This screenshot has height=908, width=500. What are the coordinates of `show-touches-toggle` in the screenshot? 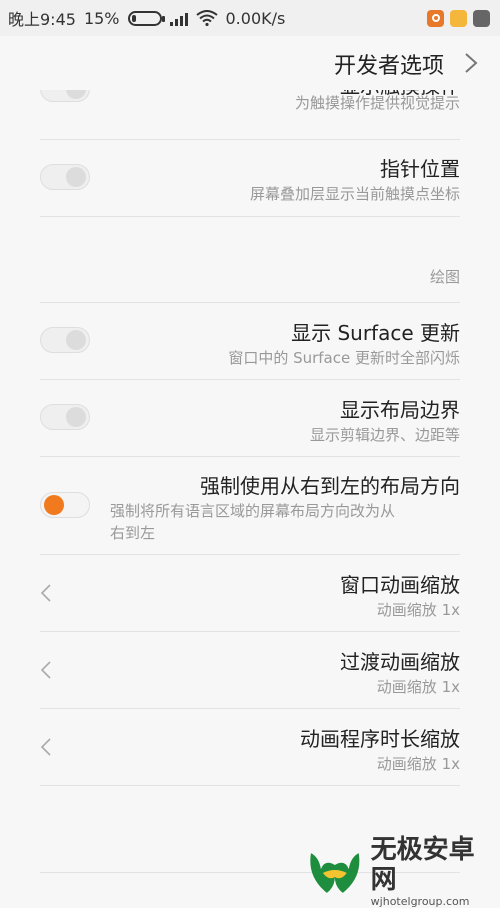 It's located at (65, 96).